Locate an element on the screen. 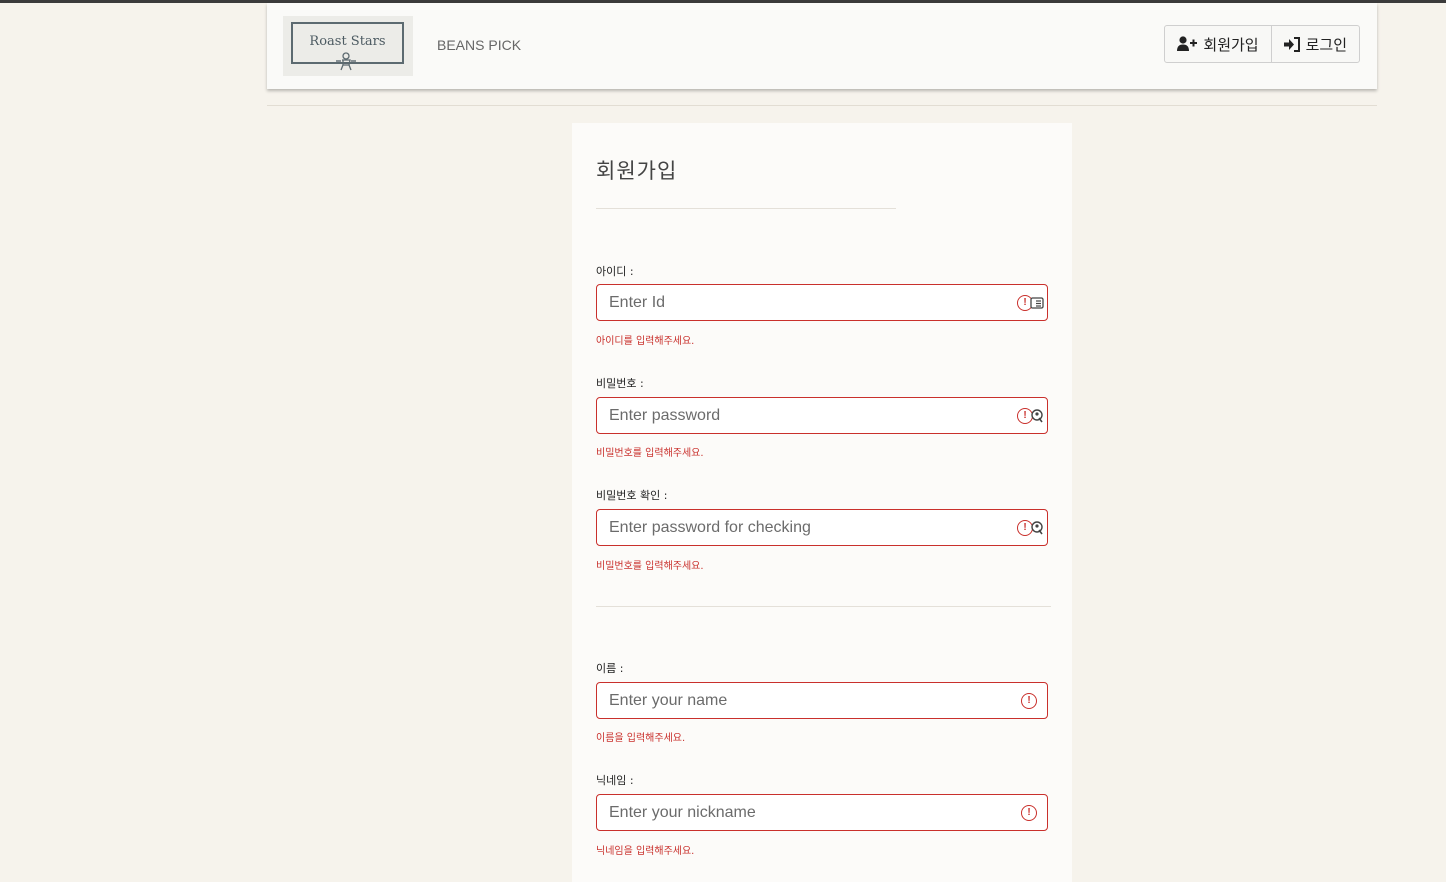  logo-text: Roast Stars is located at coordinates (347, 41).